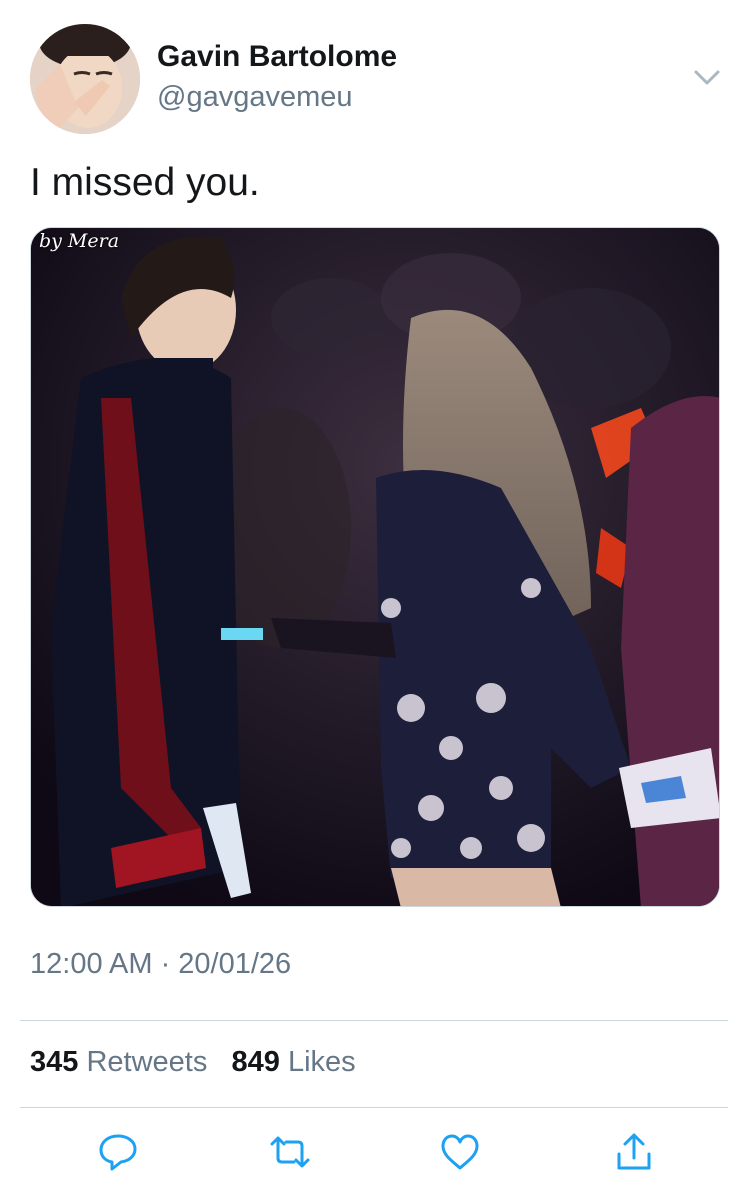  I want to click on display-name: Gavin Bartolome, so click(277, 57).